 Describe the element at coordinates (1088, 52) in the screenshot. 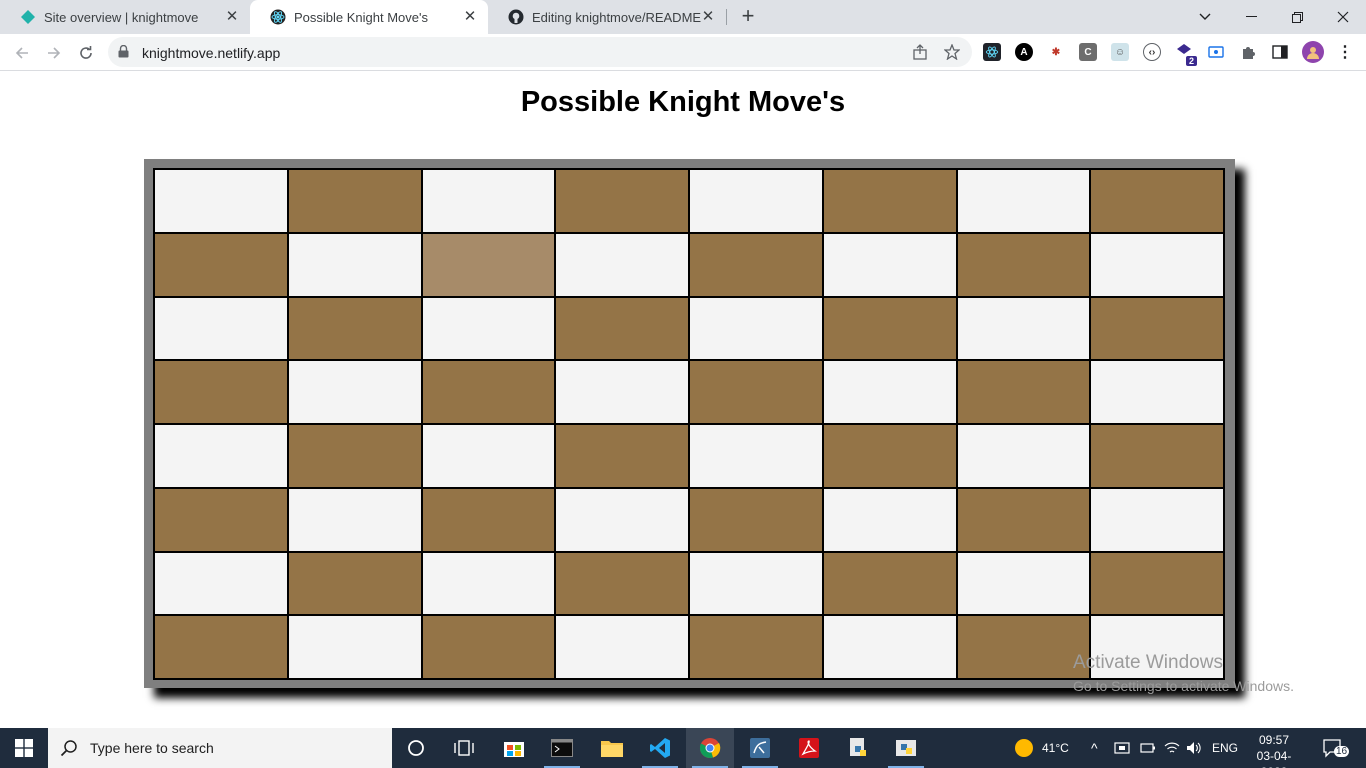

I see `c-extension-icon: C` at that location.